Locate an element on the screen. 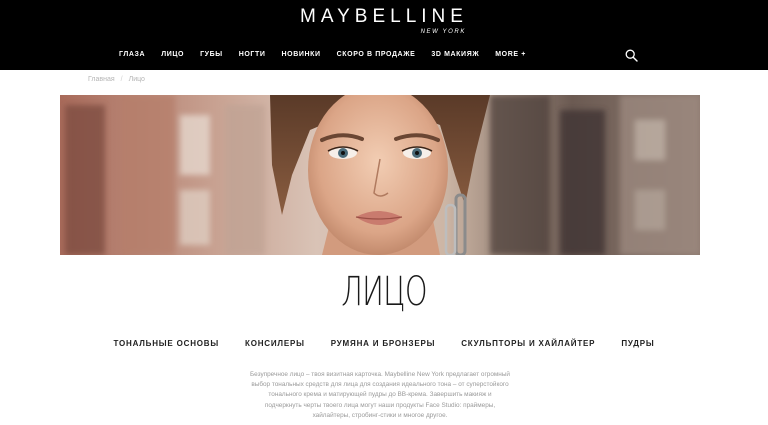  nav-item-nails: НОГТИ is located at coordinates (252, 56).